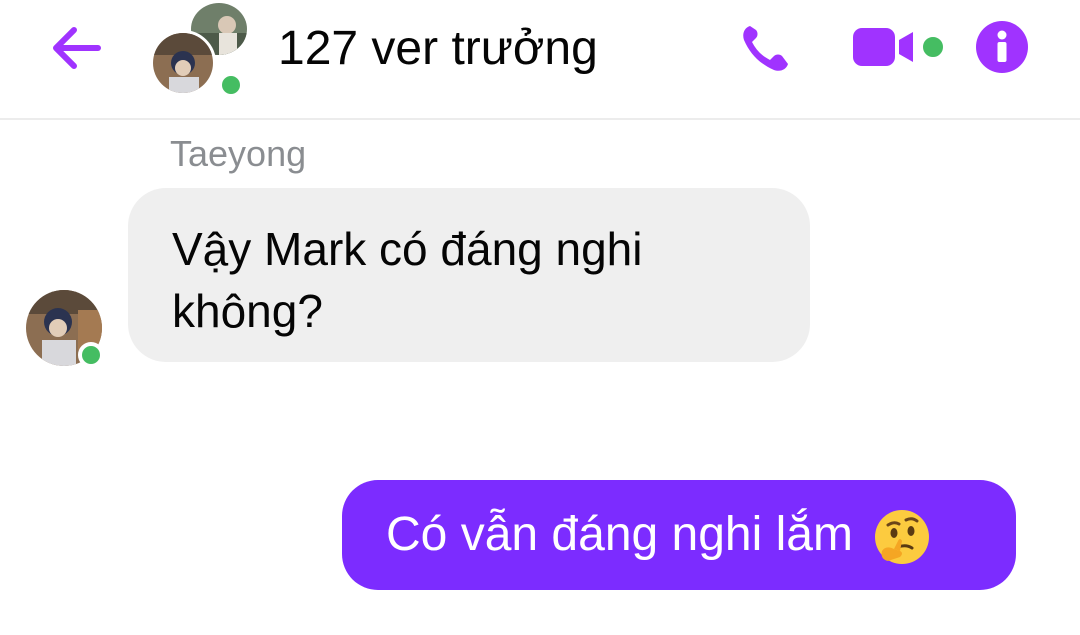 The width and height of the screenshot is (1080, 635). What do you see at coordinates (902, 537) in the screenshot?
I see `thinking-face-emoji-icon` at bounding box center [902, 537].